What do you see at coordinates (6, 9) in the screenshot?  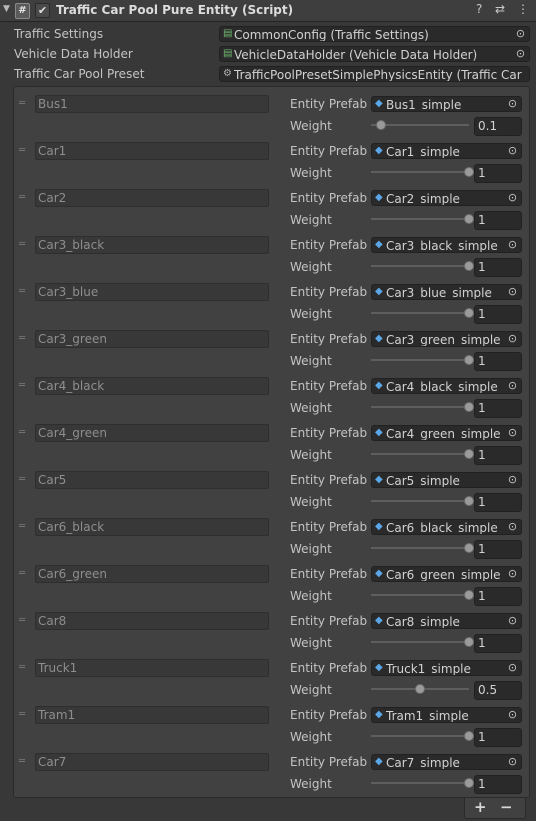 I see `fold-arrow-icon: ▼` at bounding box center [6, 9].